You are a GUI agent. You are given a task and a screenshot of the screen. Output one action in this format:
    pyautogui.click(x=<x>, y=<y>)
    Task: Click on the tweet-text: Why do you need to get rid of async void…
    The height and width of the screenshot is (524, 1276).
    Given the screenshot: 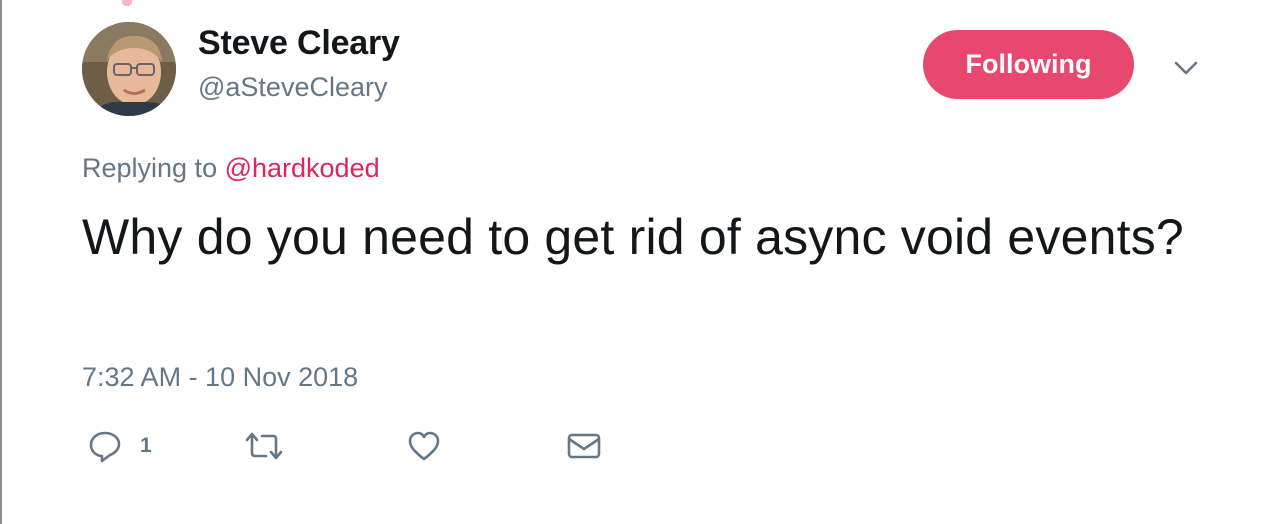 What is the action you would take?
    pyautogui.click(x=633, y=237)
    